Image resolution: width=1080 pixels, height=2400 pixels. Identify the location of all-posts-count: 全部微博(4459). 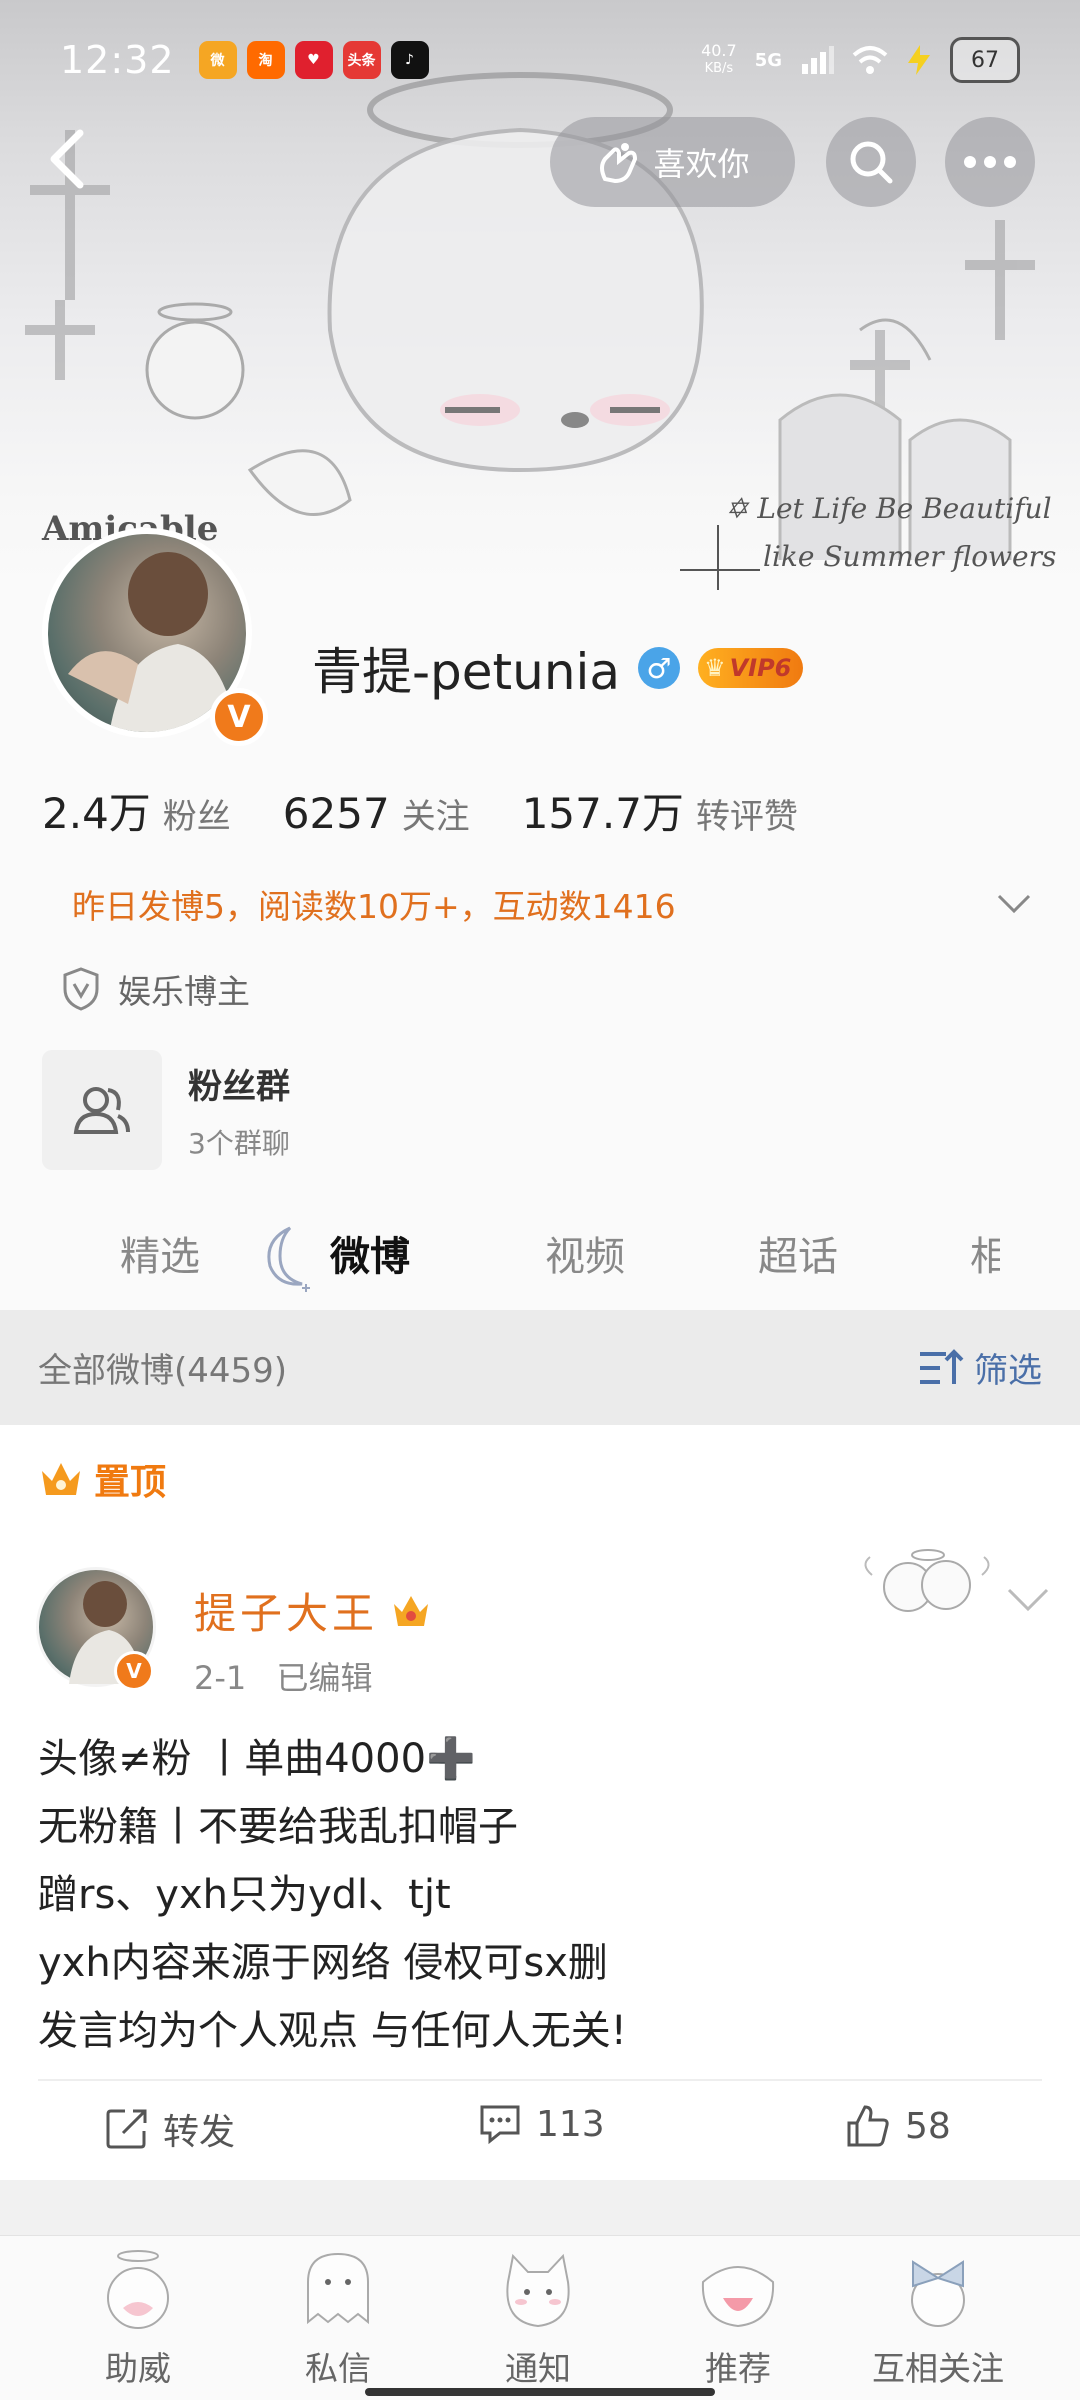
(163, 1371).